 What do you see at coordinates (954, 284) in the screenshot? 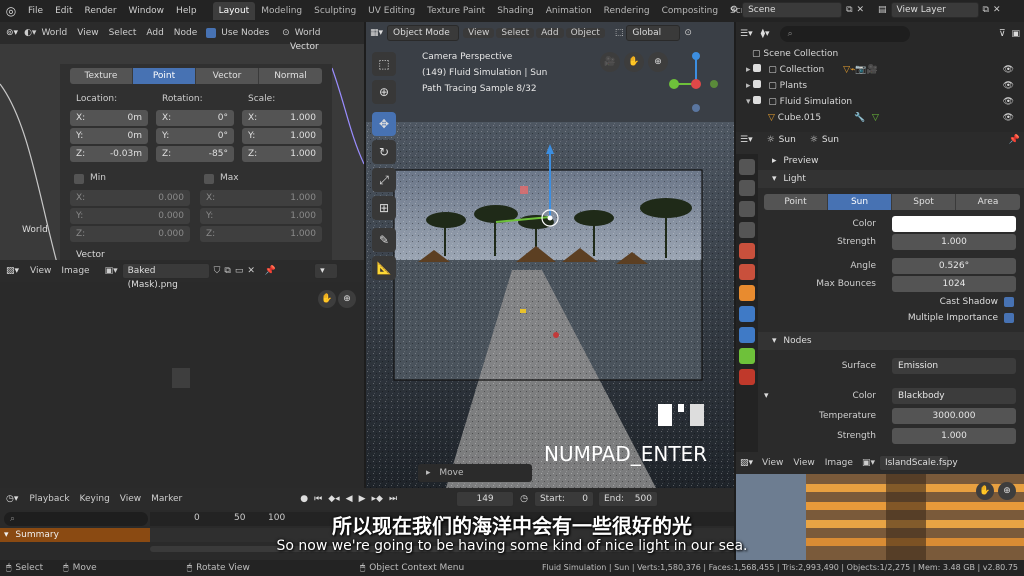
I see `max-bounces-field: 1024` at bounding box center [954, 284].